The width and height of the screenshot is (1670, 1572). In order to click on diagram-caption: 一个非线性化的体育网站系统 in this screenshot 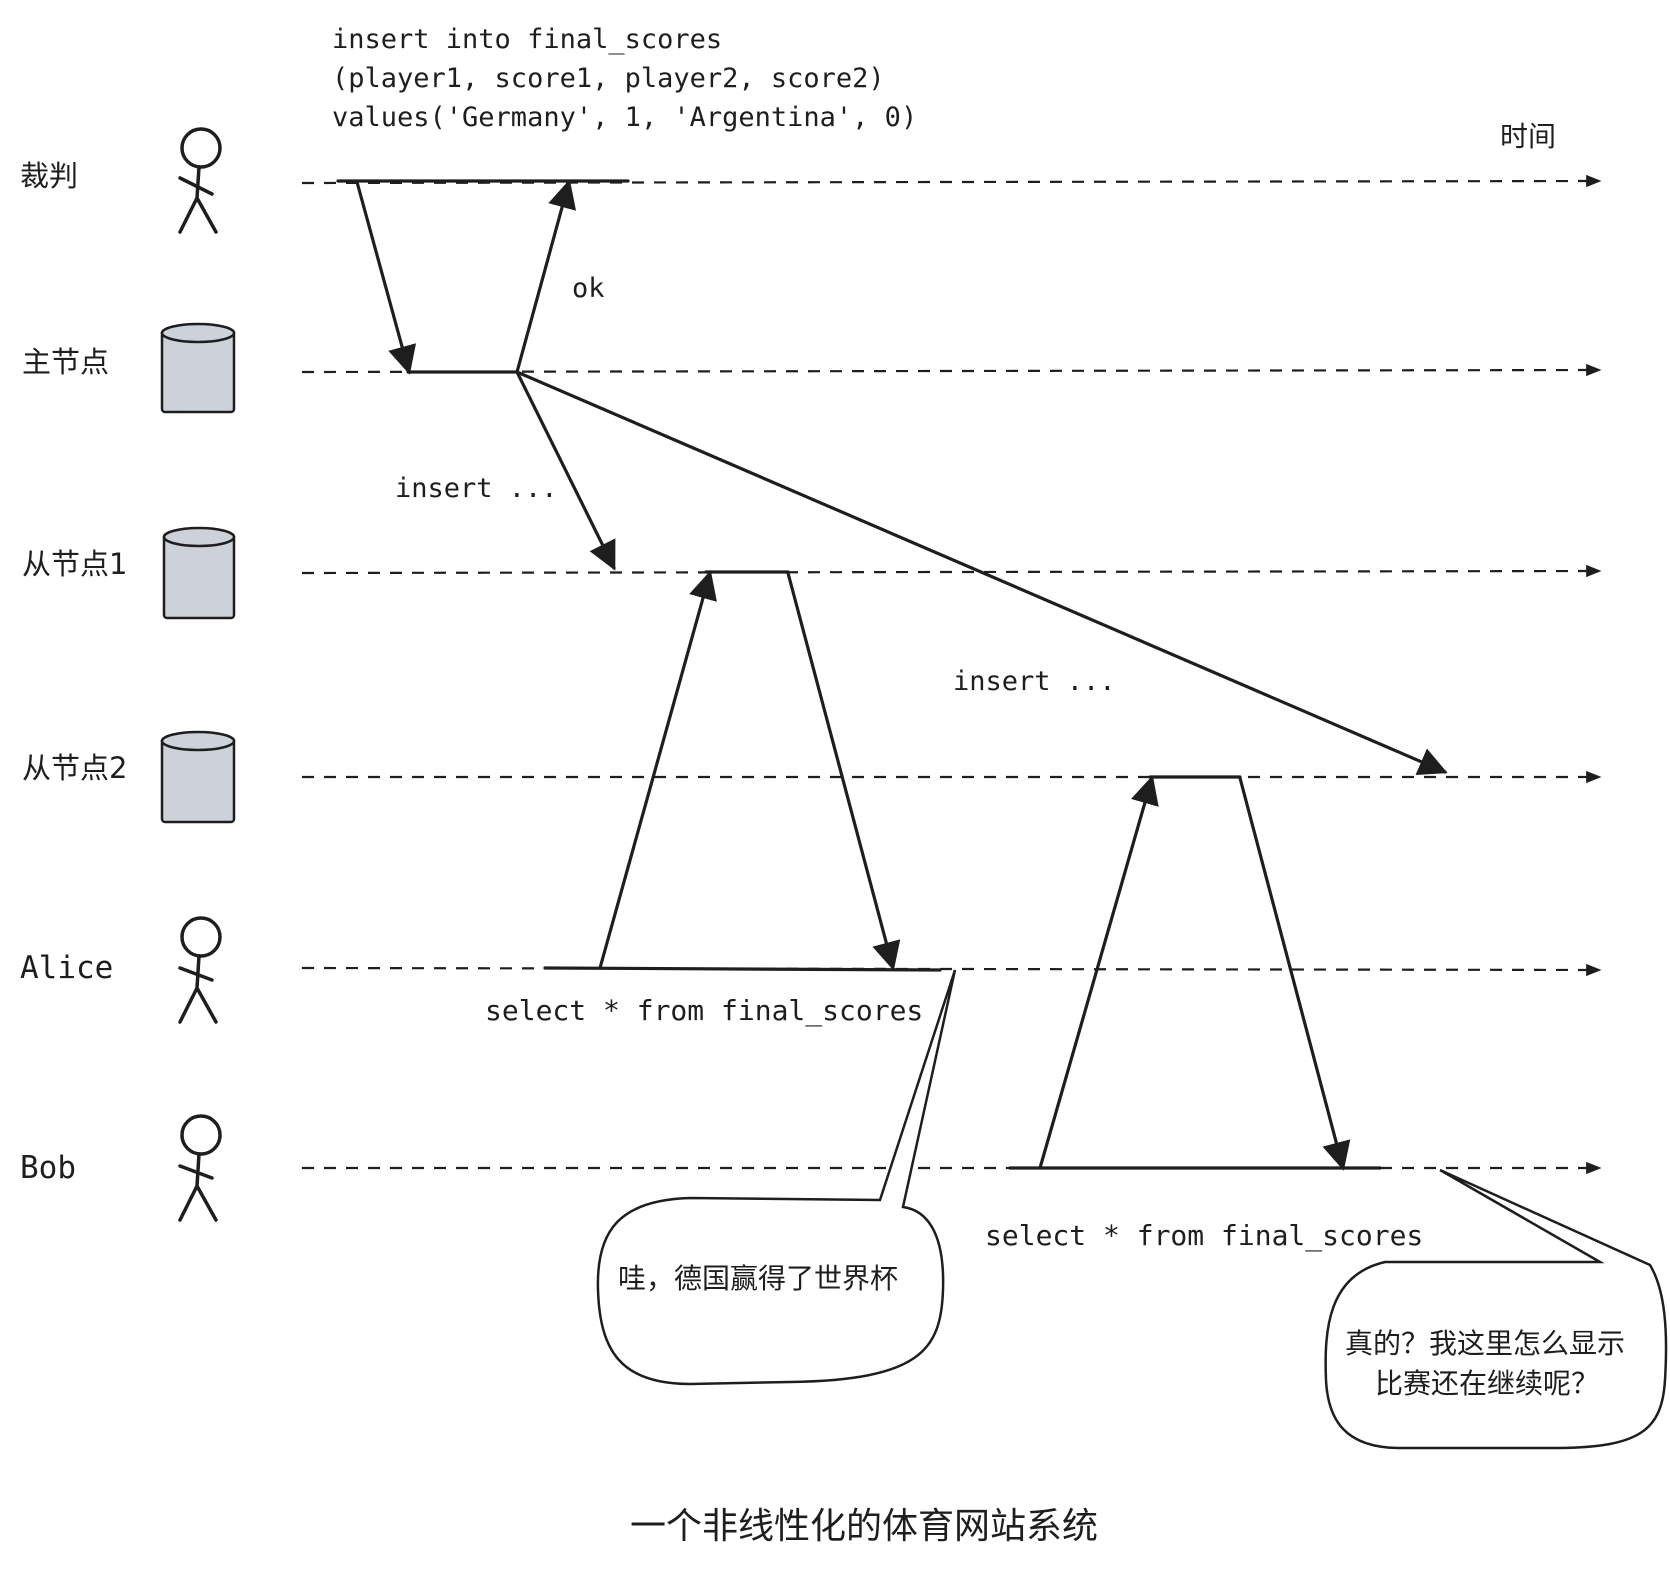, I will do `click(864, 1526)`.